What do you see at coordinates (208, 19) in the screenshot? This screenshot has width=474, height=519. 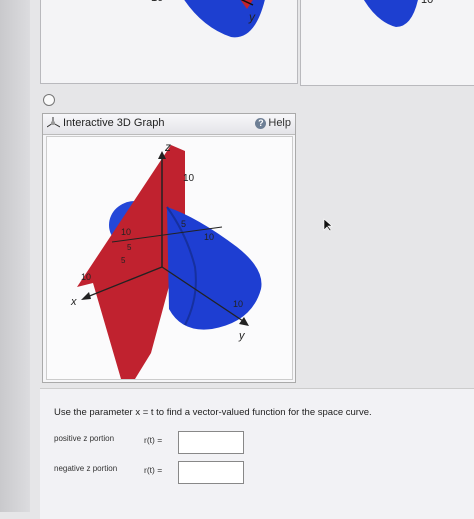 I see `previous-graph-left: y 10` at bounding box center [208, 19].